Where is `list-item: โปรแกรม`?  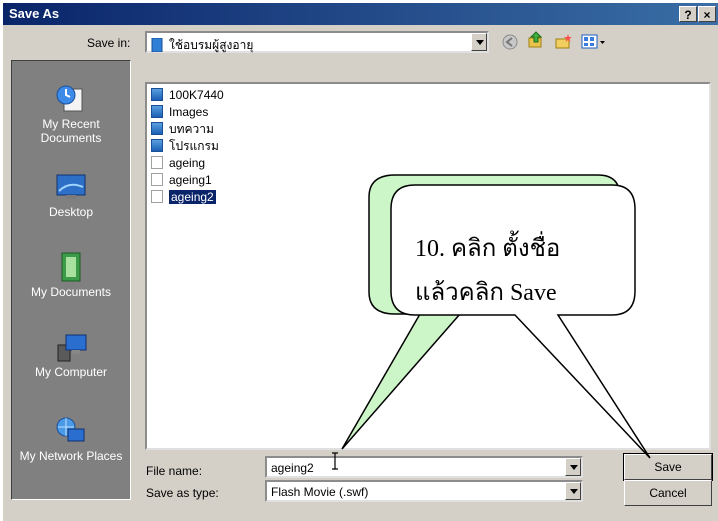
list-item: โปรแกรม is located at coordinates (185, 146).